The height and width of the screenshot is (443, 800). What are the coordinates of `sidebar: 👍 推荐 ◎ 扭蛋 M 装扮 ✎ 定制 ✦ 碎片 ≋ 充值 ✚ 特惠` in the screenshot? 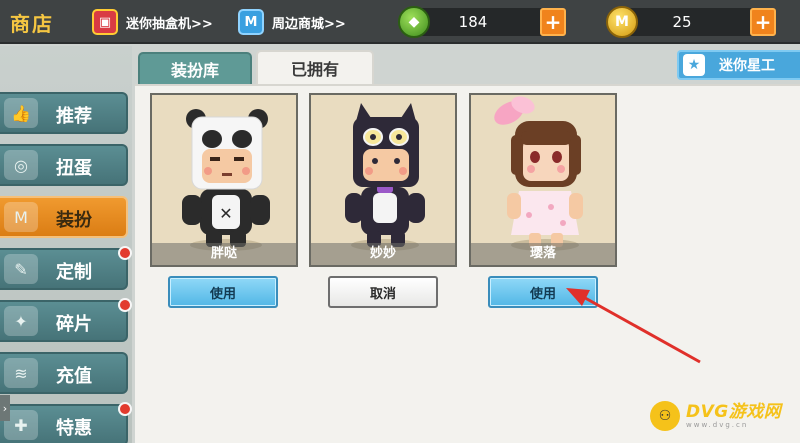 It's located at (66, 244).